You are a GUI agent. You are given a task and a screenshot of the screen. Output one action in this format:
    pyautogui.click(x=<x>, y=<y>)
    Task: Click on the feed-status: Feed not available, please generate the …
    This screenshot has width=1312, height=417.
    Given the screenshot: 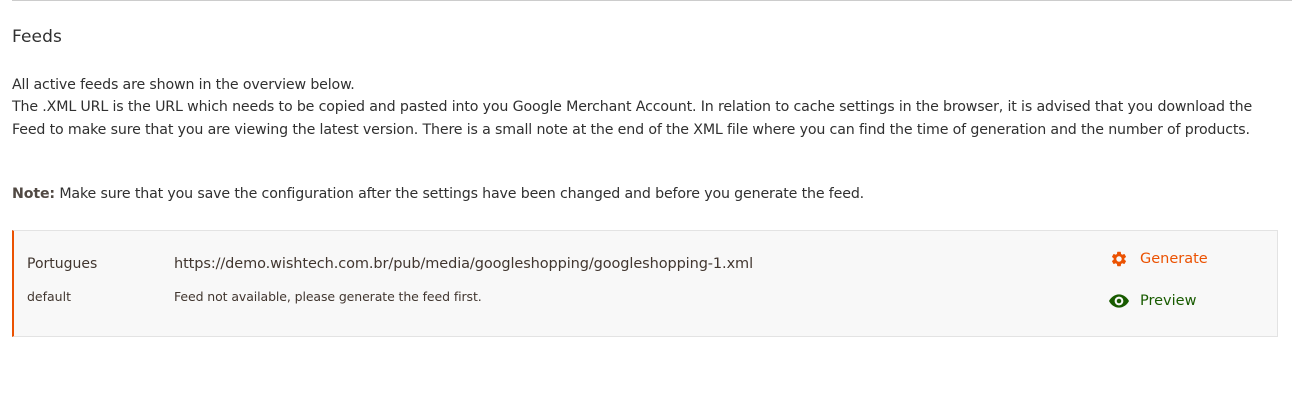 What is the action you would take?
    pyautogui.click(x=328, y=296)
    